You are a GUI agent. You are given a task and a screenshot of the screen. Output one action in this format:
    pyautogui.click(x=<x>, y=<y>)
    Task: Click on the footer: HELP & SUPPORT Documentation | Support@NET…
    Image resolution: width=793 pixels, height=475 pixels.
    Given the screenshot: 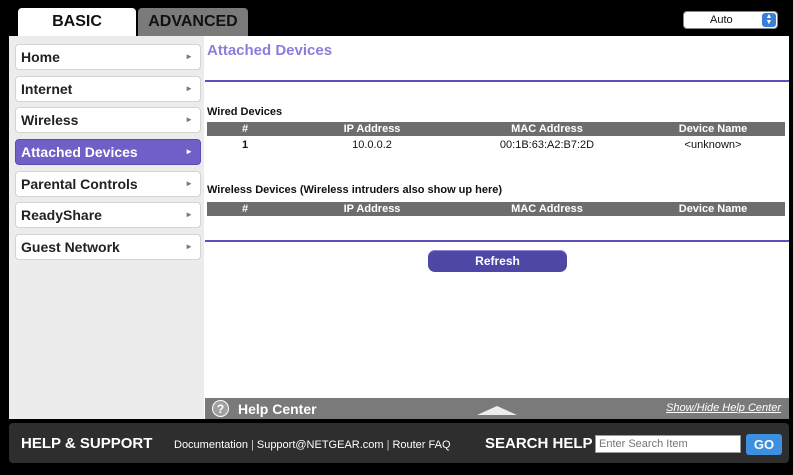 What is the action you would take?
    pyautogui.click(x=399, y=443)
    